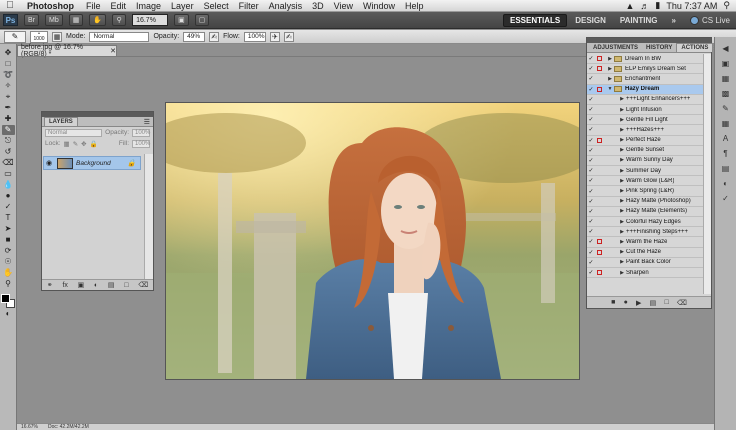 This screenshot has height=430, width=736. Describe the element at coordinates (61, 121) in the screenshot. I see `tab-layers: LAYERS` at that location.